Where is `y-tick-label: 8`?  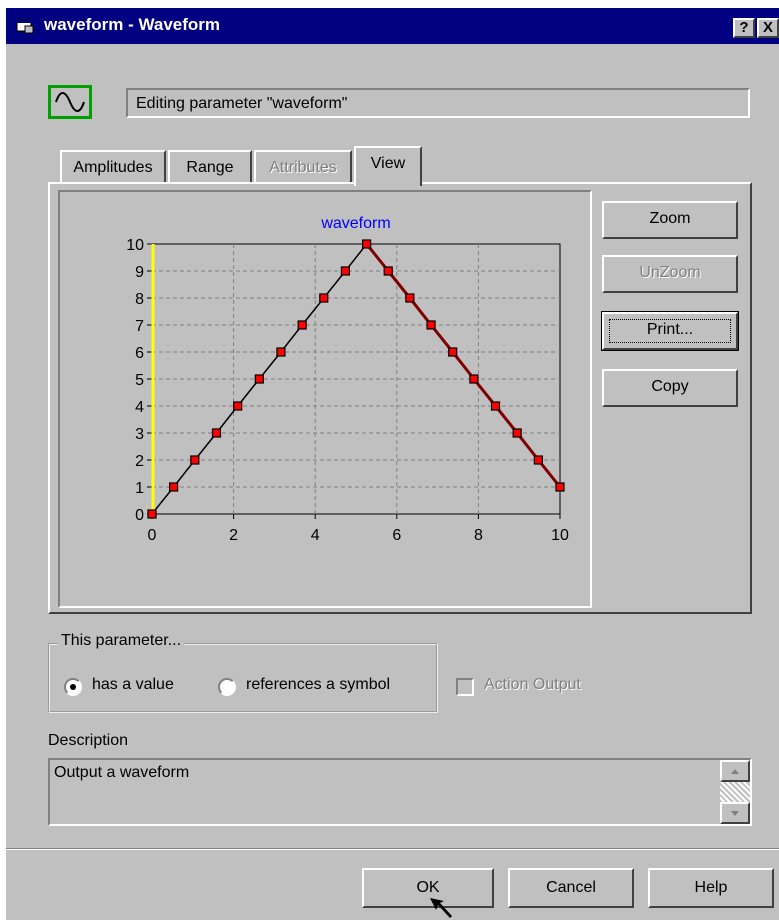
y-tick-label: 8 is located at coordinates (139, 299).